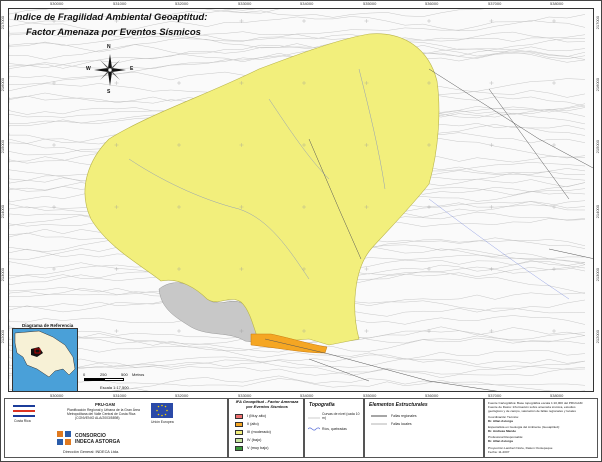 The image size is (602, 462). I want to click on scale-label-250: 250, so click(103, 374).